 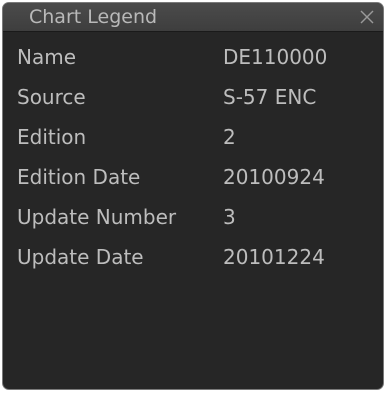 What do you see at coordinates (80, 257) in the screenshot?
I see `row-label: Update Date` at bounding box center [80, 257].